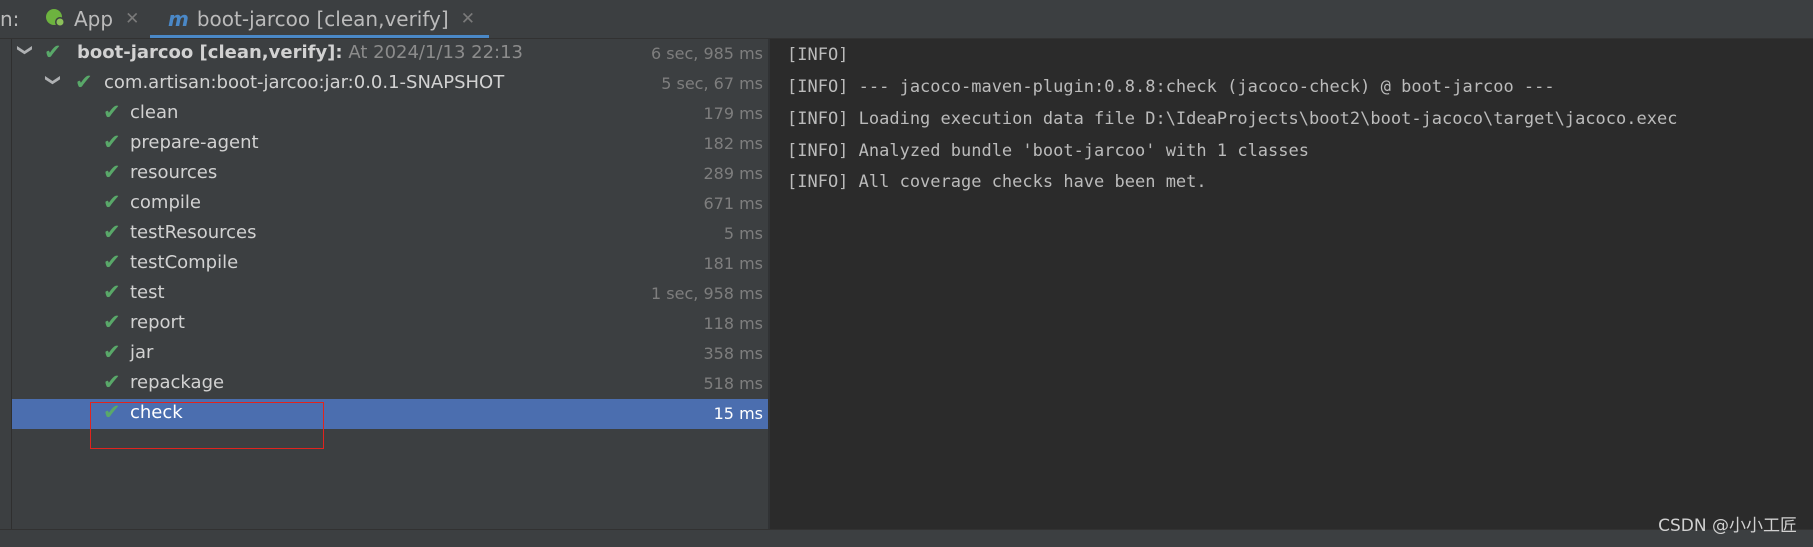  I want to click on goal-duration: 5 ms, so click(743, 233).